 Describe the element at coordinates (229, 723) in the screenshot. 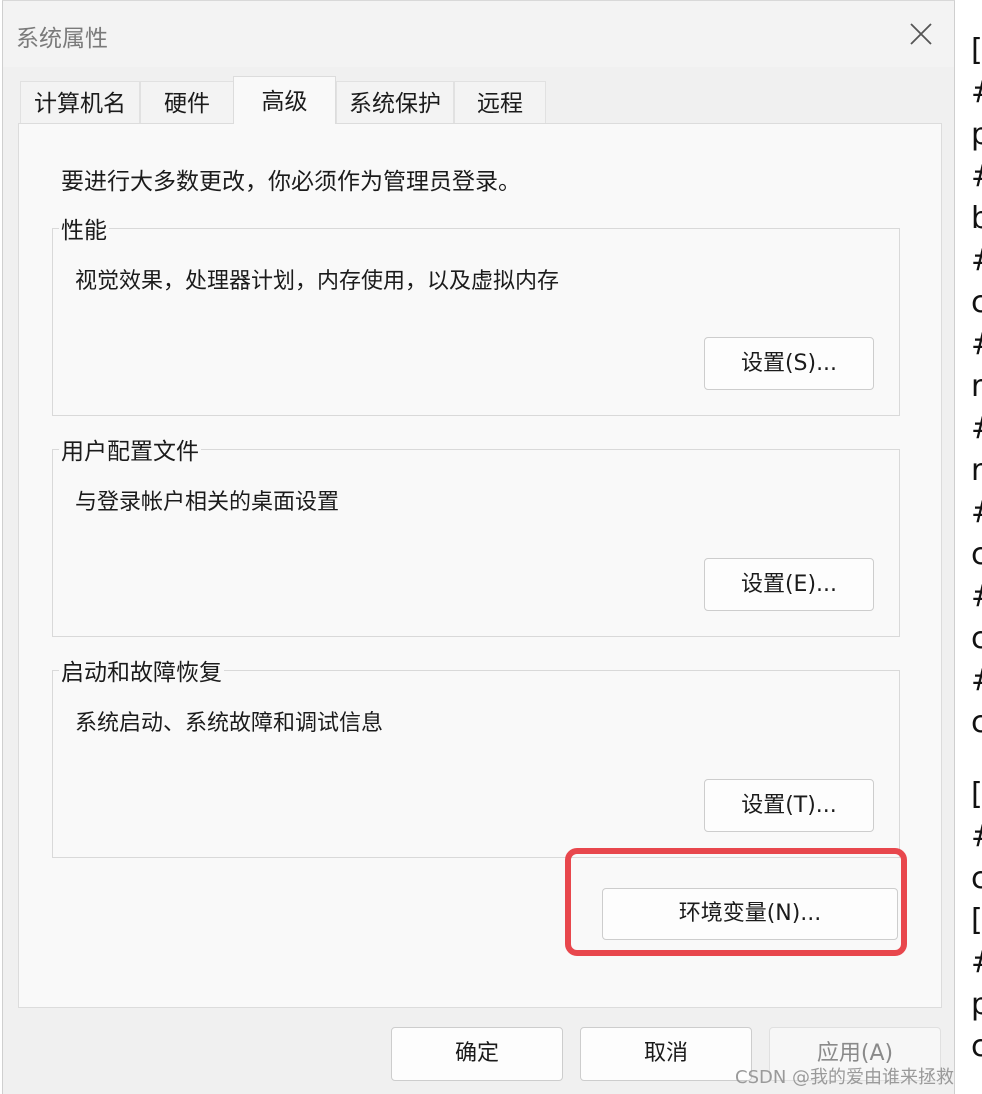

I see `startup-recovery-description: 系统启动、系统故障和调试信息` at that location.